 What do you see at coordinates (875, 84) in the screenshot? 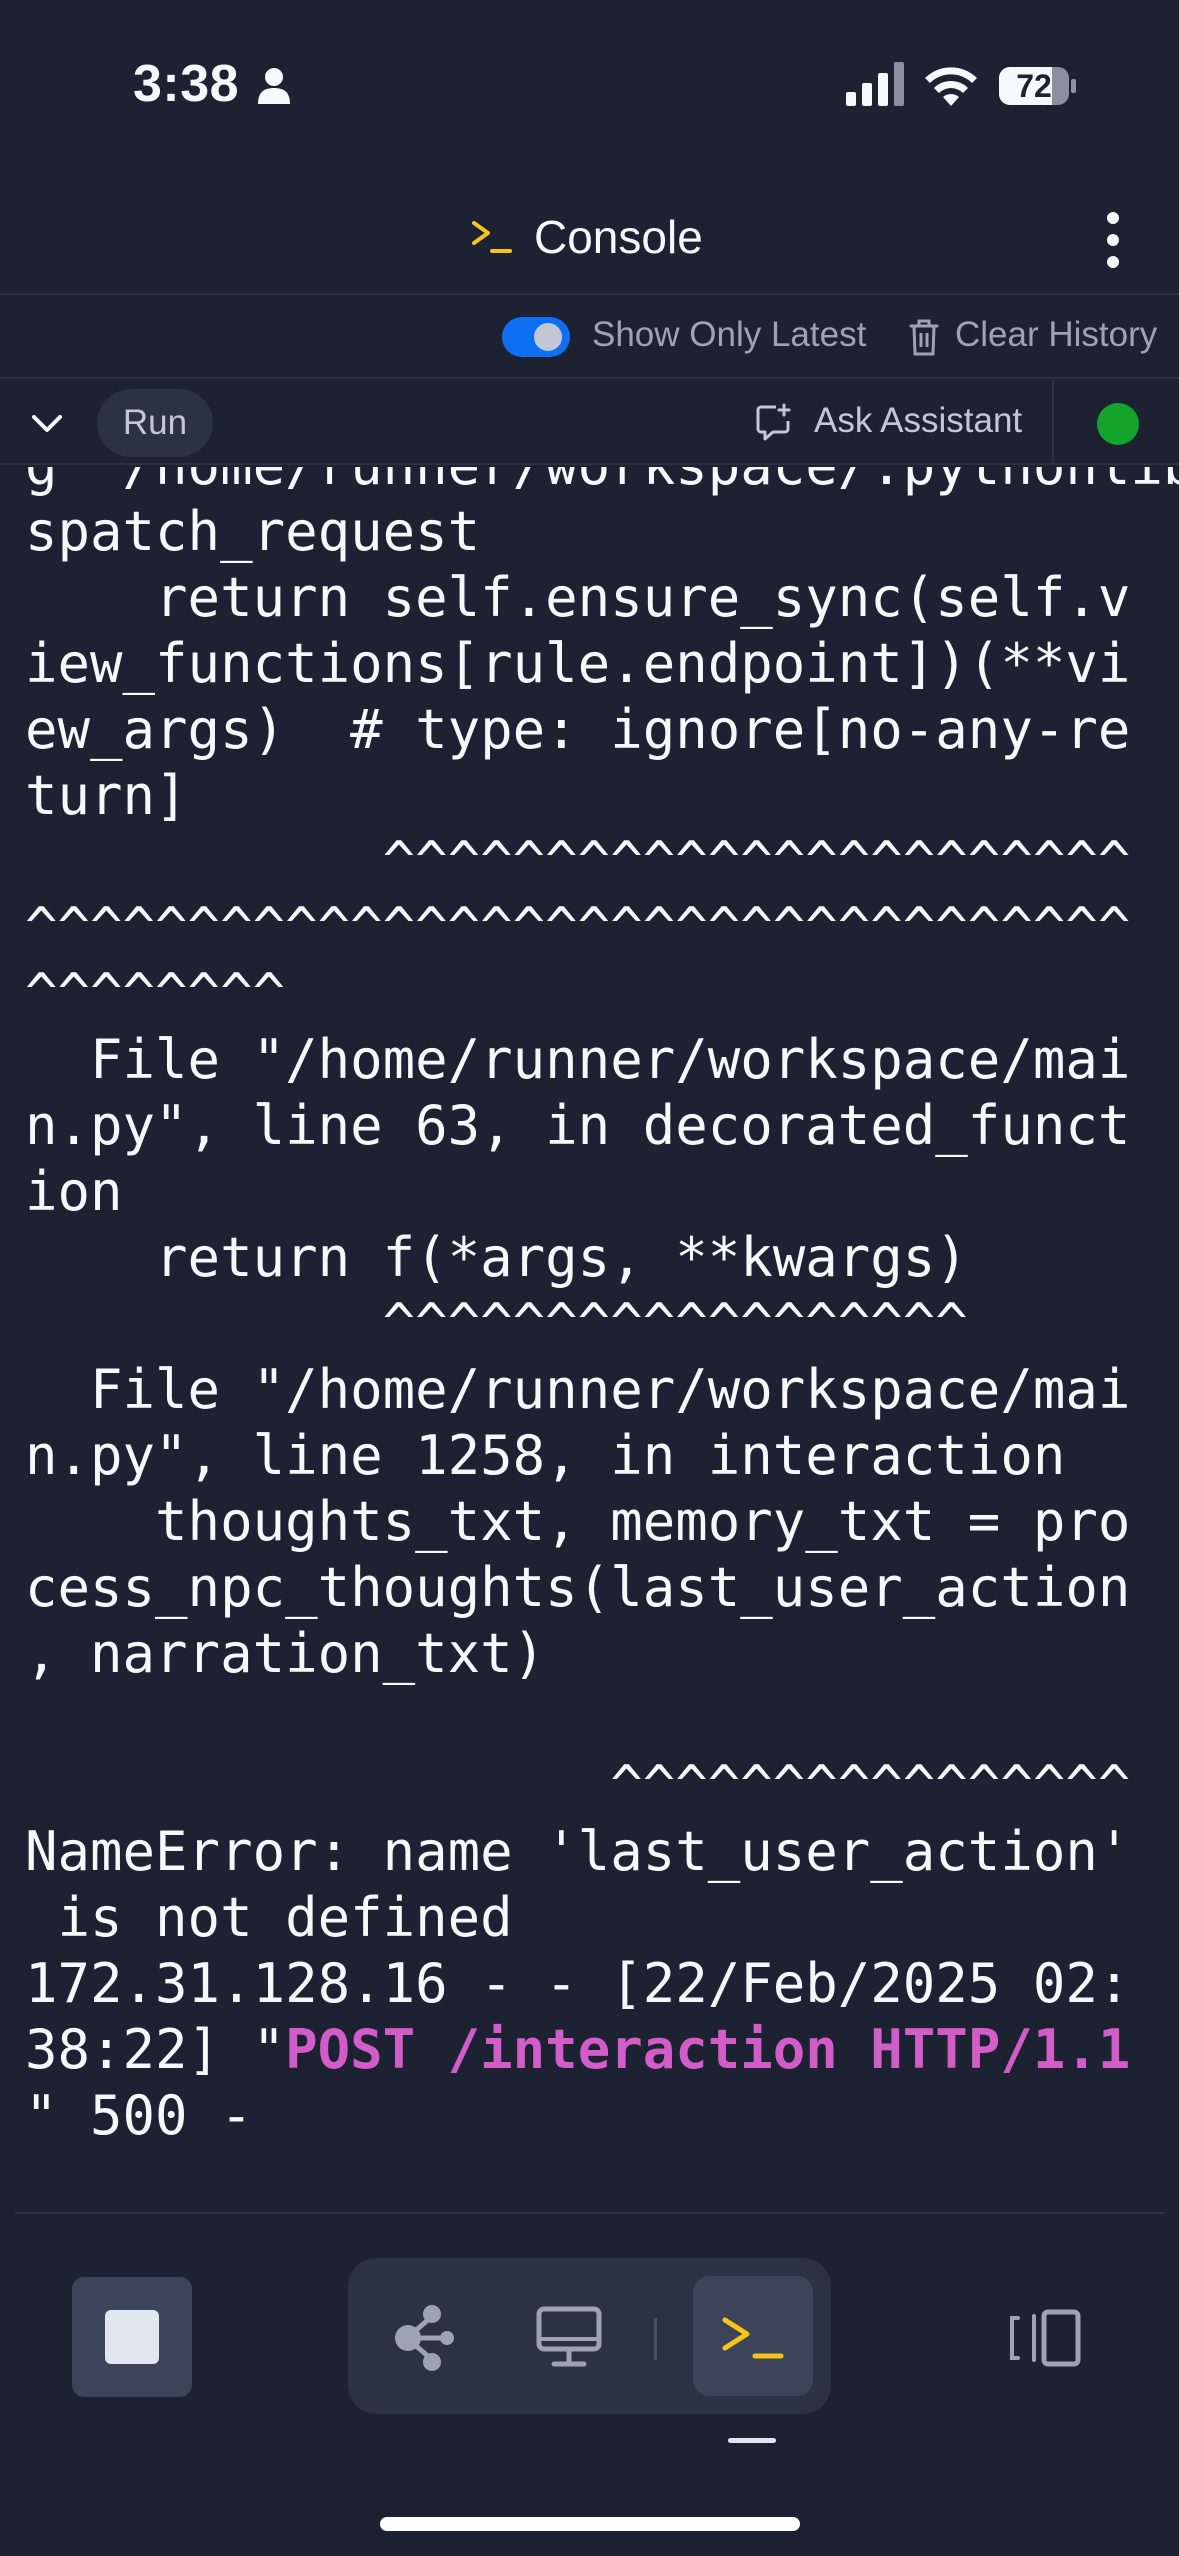
I see `cellular-signal-icon` at bounding box center [875, 84].